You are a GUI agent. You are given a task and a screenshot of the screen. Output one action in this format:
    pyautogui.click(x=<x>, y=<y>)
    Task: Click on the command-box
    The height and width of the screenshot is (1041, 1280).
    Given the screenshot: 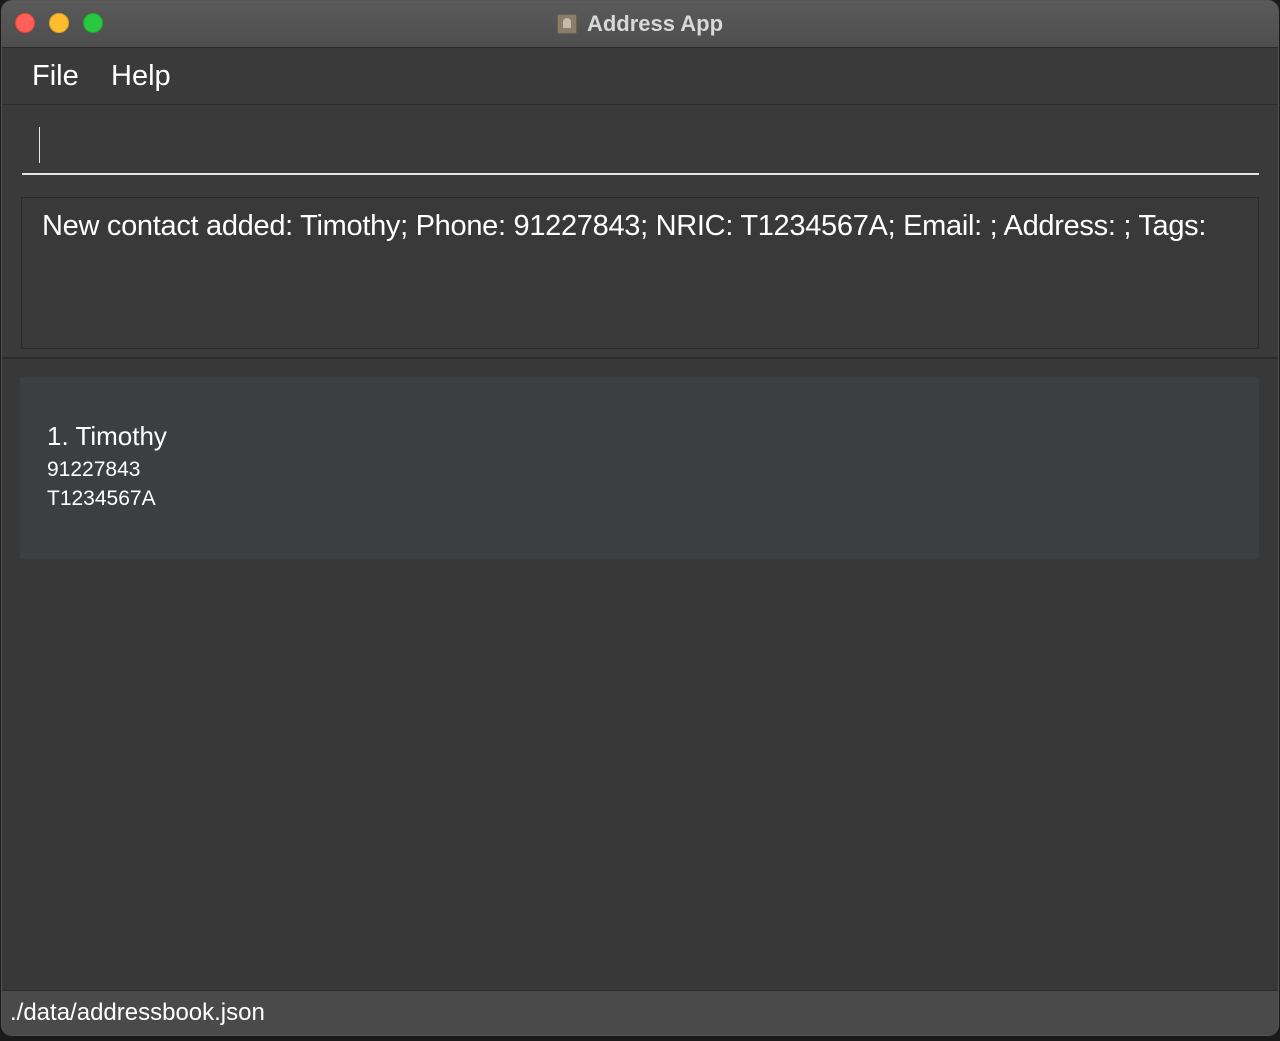 What is the action you would take?
    pyautogui.click(x=640, y=146)
    